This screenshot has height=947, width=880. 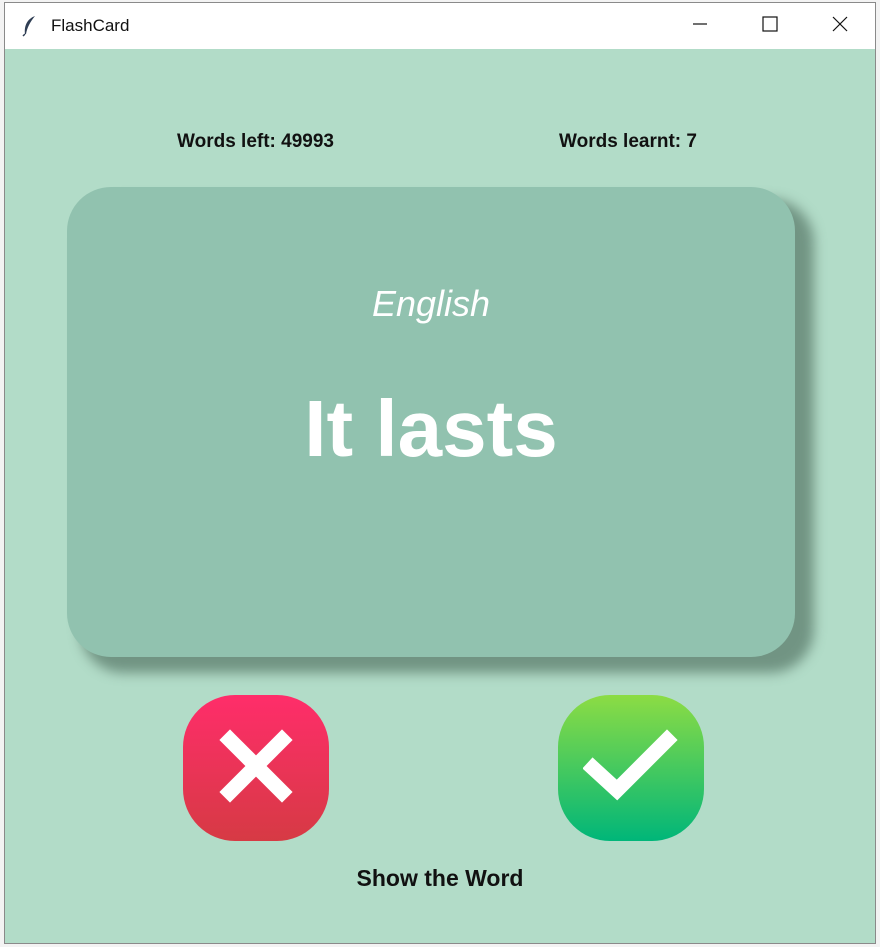 I want to click on maximize-button, so click(x=770, y=26).